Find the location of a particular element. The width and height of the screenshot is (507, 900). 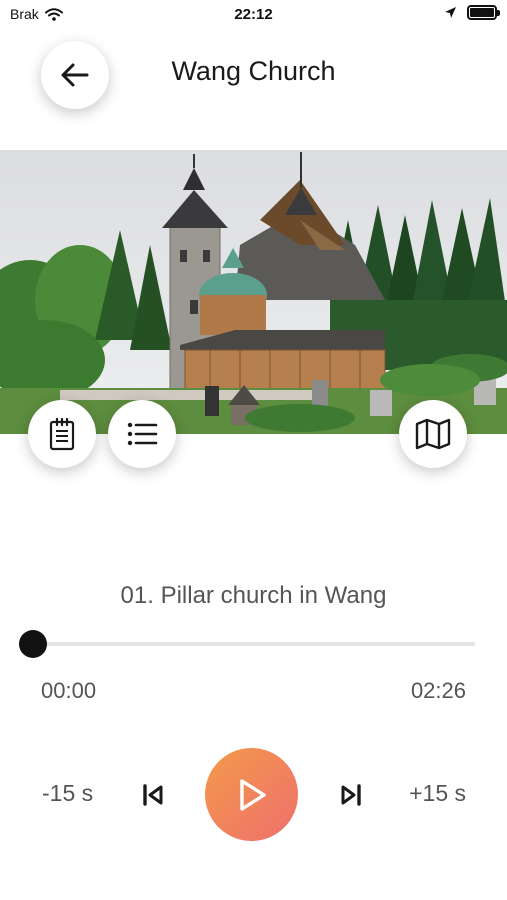

notes-button is located at coordinates (62, 434).